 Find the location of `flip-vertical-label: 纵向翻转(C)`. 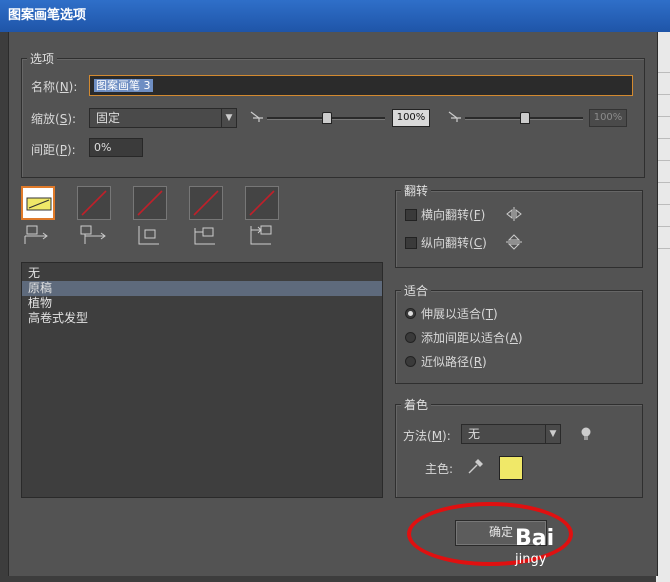

flip-vertical-label: 纵向翻转(C) is located at coordinates (454, 243).